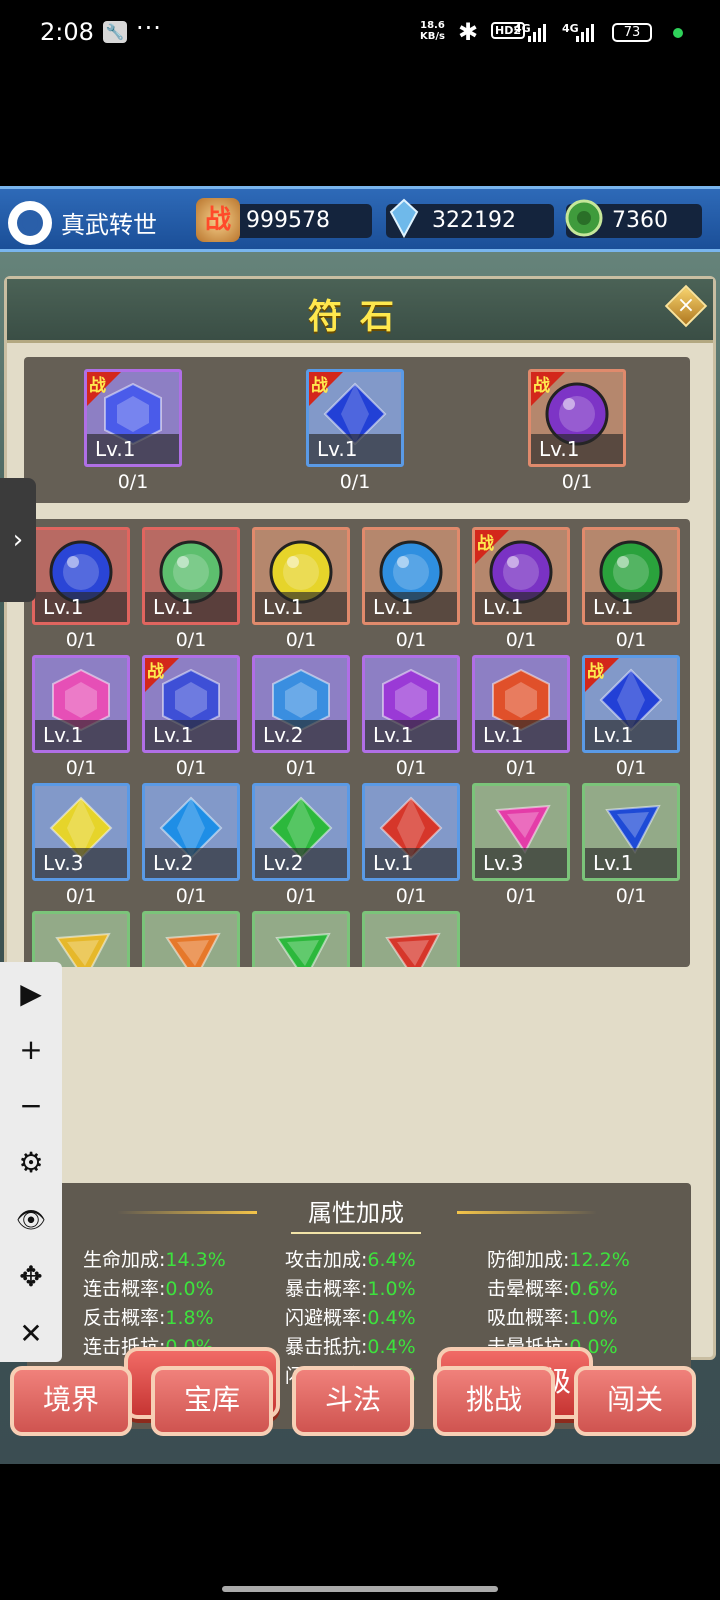  I want to click on chevron-right-icon: ›, so click(18, 540).